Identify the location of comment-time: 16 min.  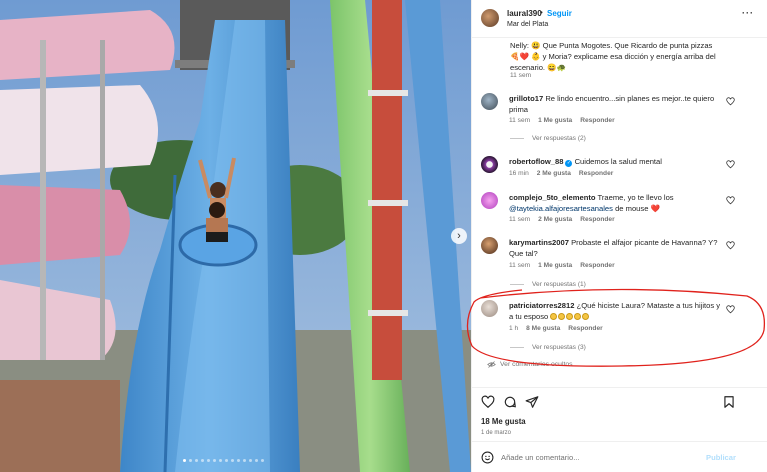
(519, 173).